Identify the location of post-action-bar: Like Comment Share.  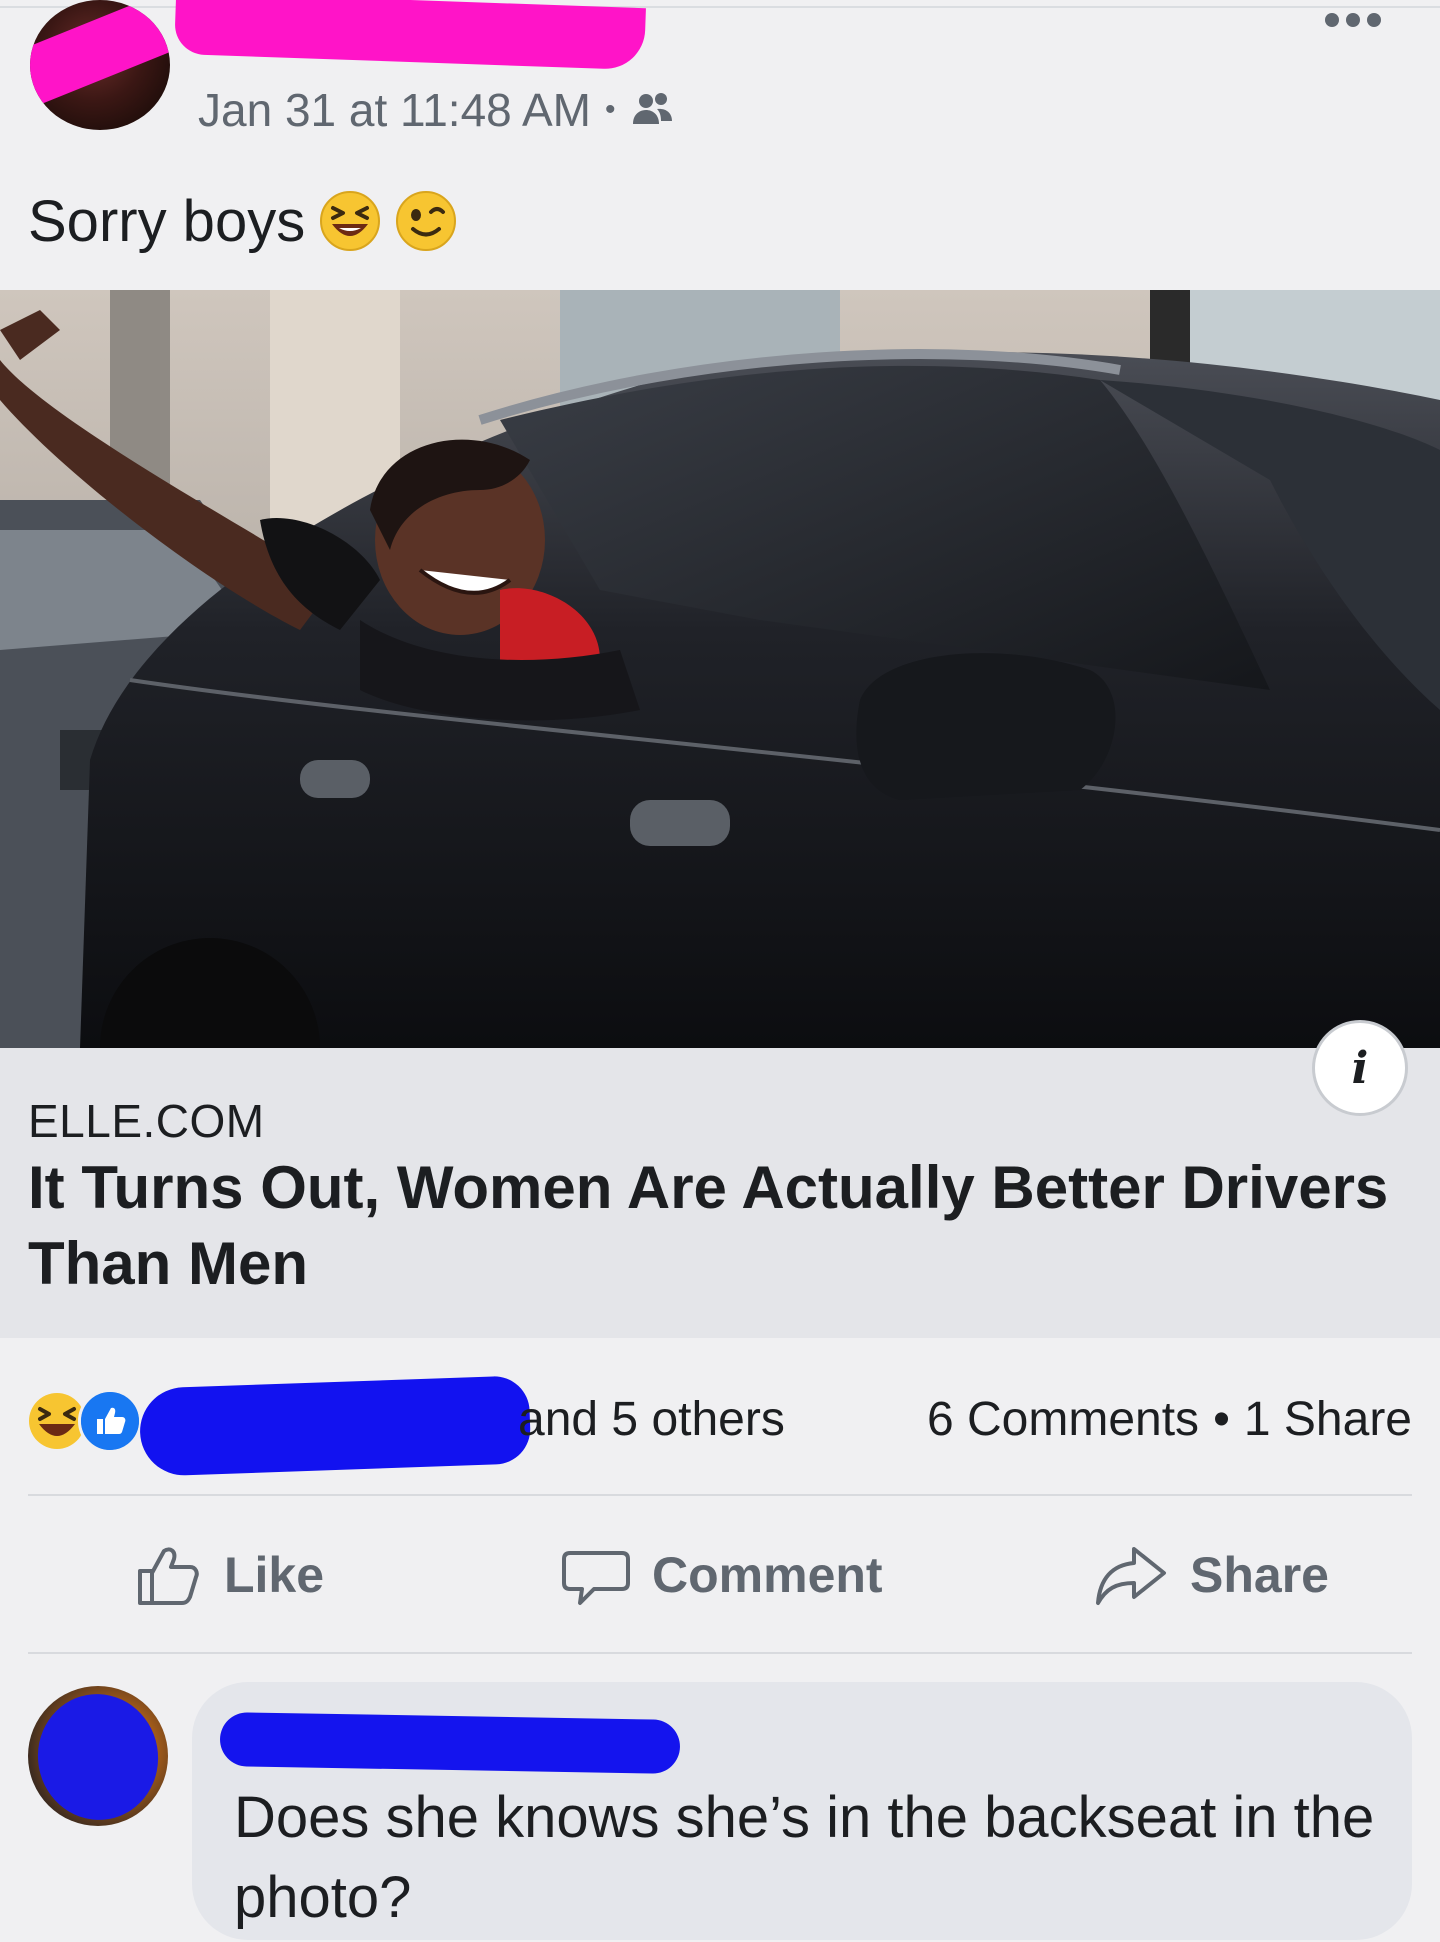
(720, 1575).